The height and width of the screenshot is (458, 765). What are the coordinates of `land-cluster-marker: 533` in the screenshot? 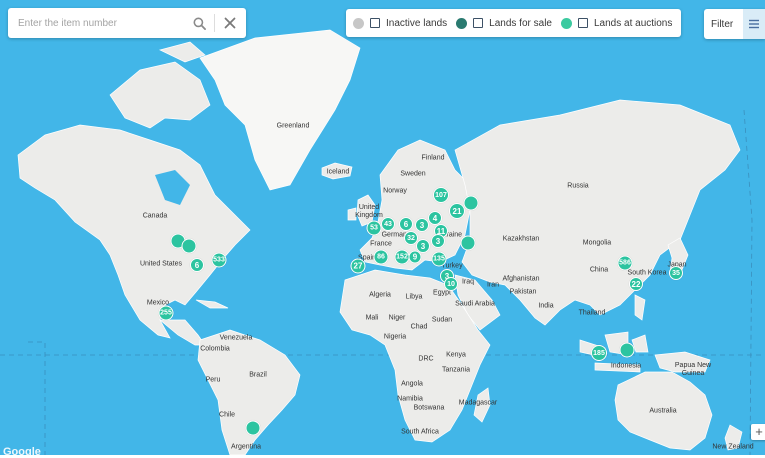 It's located at (219, 260).